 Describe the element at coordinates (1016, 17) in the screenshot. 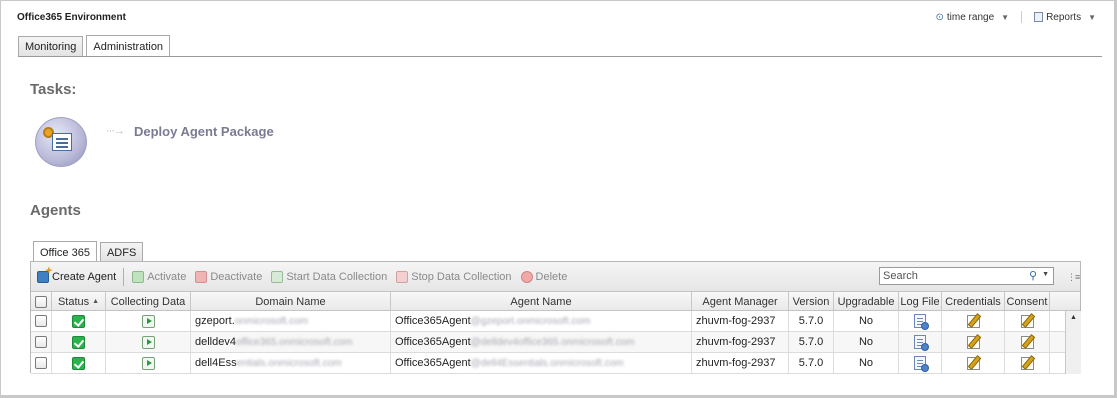

I see `header-actions: ⊙ time range ▼ Reports ▼` at that location.